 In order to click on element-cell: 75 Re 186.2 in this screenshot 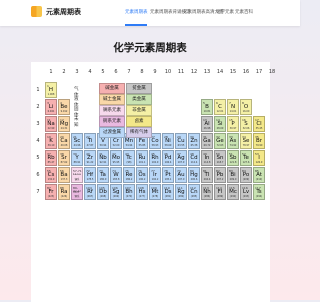, I will do `click(129, 175)`.